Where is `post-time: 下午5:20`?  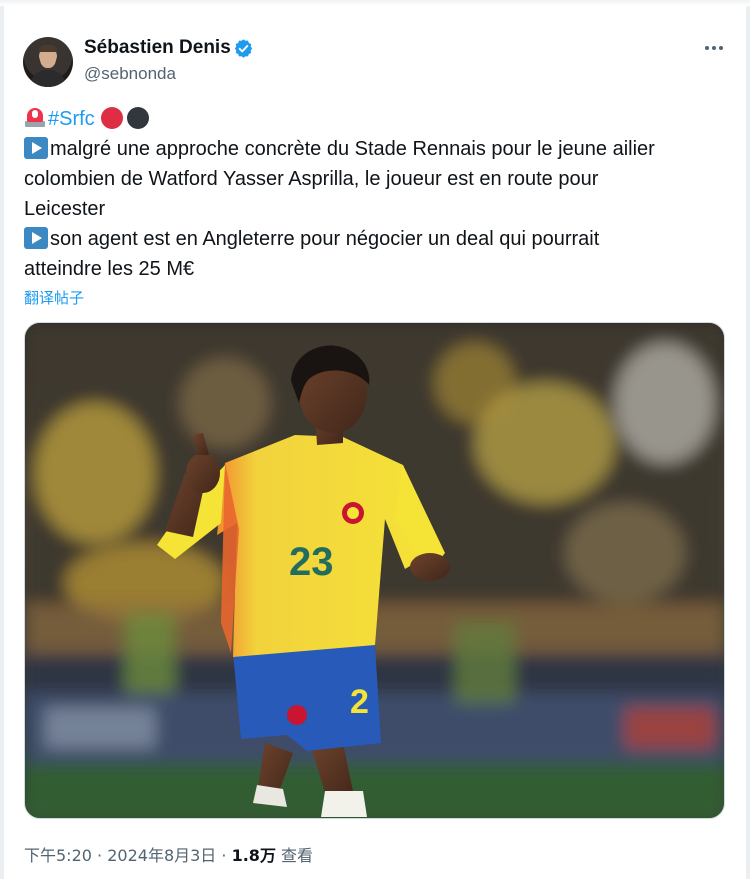
post-time: 下午5:20 is located at coordinates (58, 855).